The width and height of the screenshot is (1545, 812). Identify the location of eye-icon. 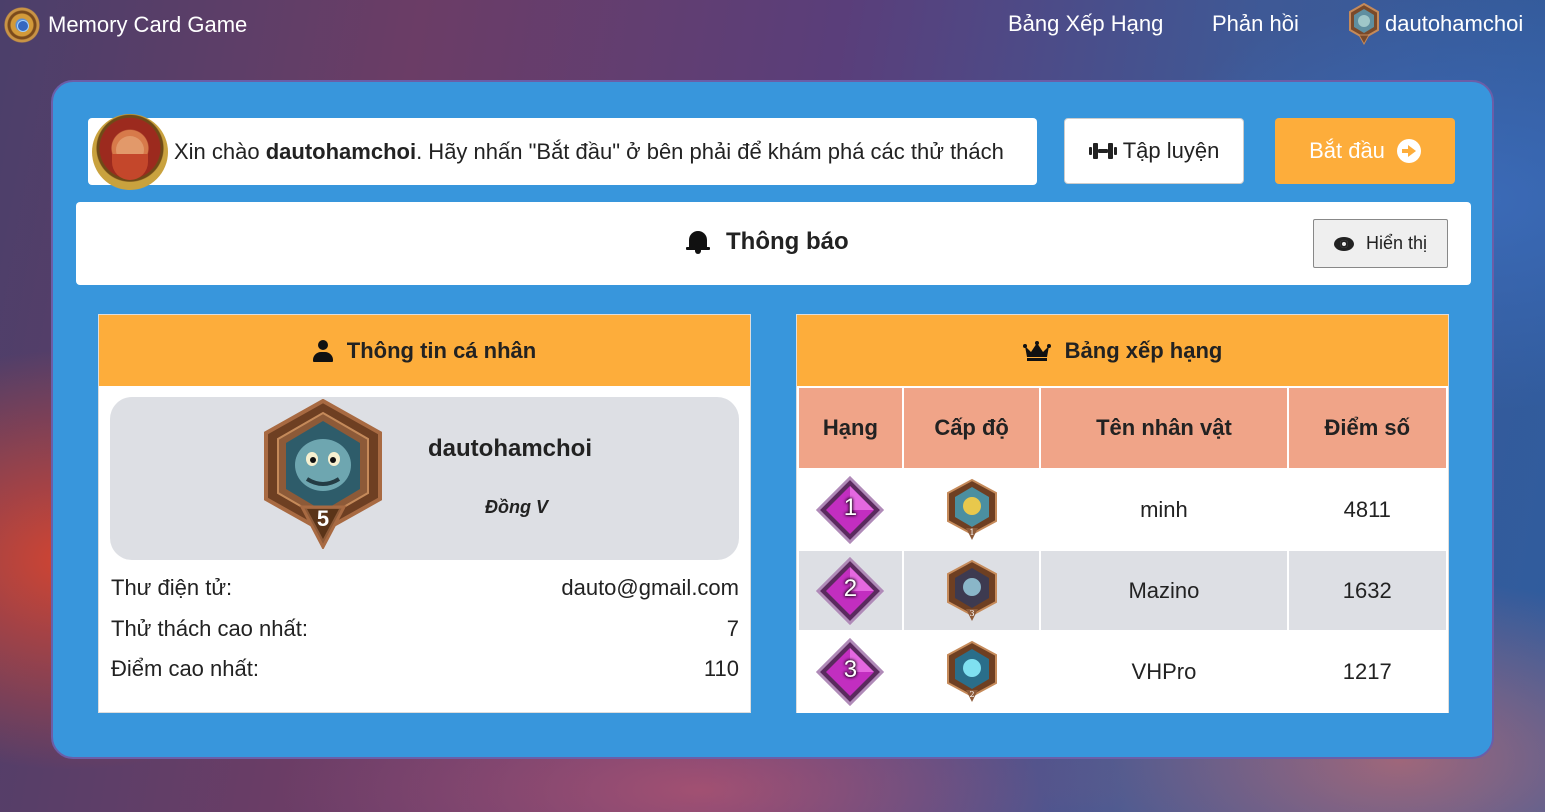
(1343, 243).